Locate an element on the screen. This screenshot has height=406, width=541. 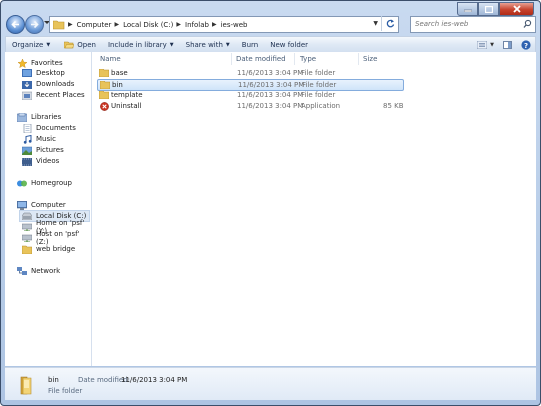
file-row-template: template 11/6/2013 3:04 PM File folder is located at coordinates (249, 95).